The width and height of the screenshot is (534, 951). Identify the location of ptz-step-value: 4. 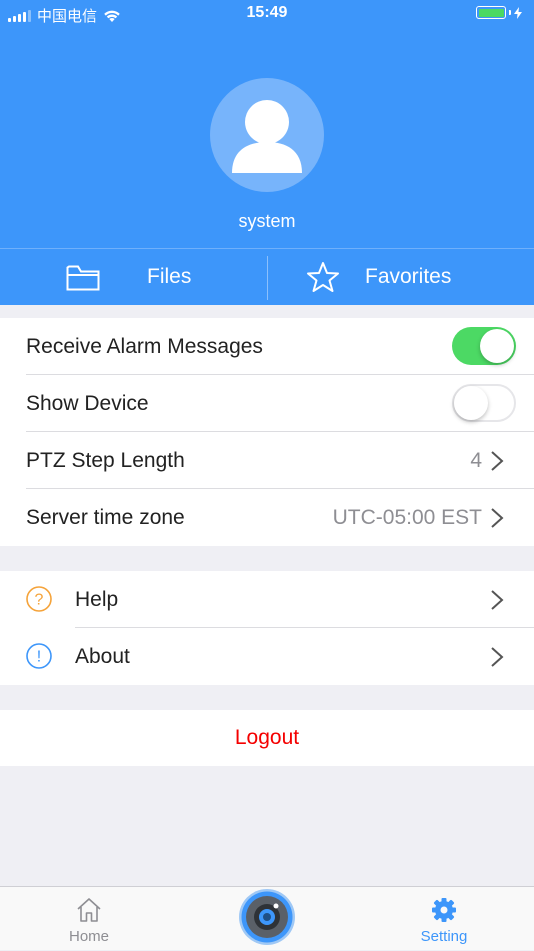
(476, 460).